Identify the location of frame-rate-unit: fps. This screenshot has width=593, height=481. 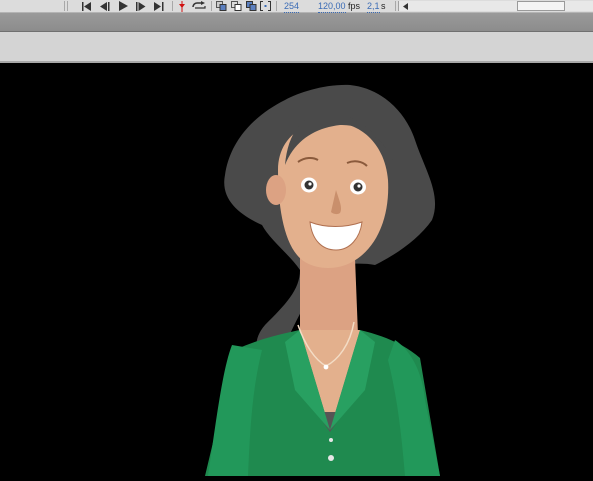
(354, 6).